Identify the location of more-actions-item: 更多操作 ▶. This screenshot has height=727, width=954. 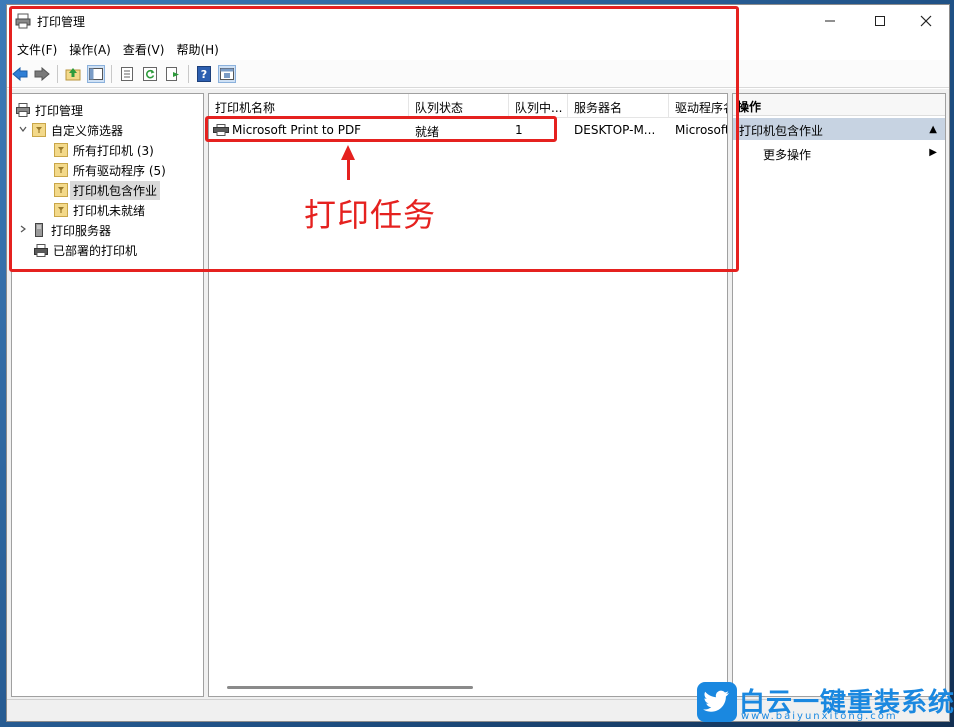
(839, 153).